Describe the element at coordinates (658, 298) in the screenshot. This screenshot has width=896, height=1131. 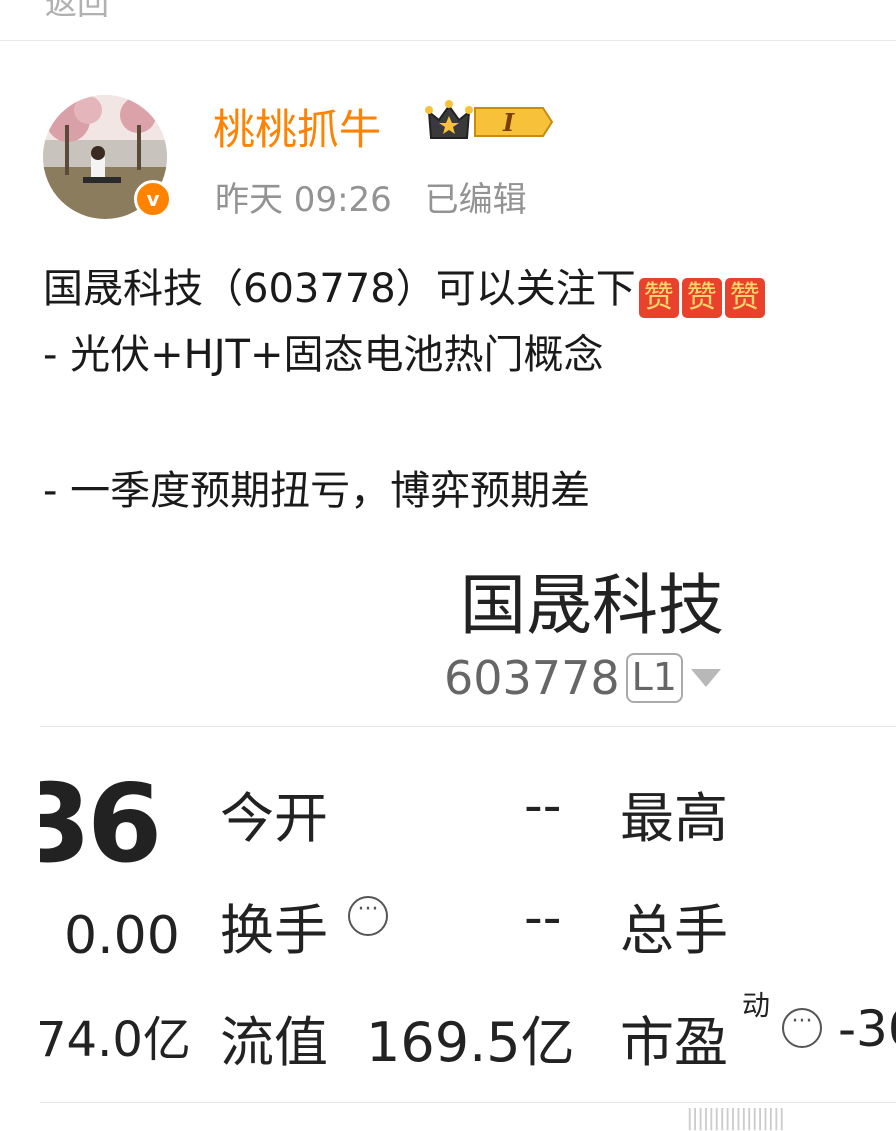
I see `zan-emoji-1: 赞` at that location.